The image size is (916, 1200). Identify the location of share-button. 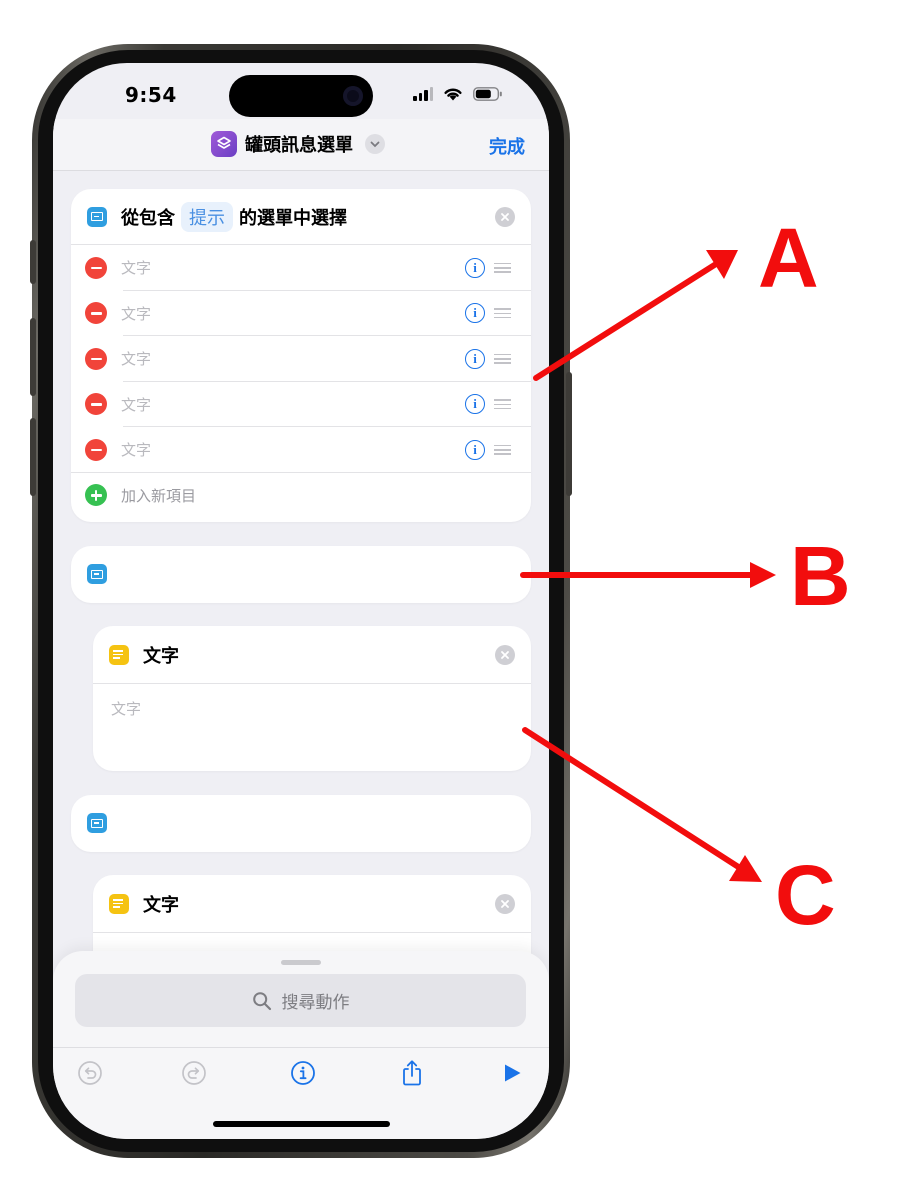
(412, 1073).